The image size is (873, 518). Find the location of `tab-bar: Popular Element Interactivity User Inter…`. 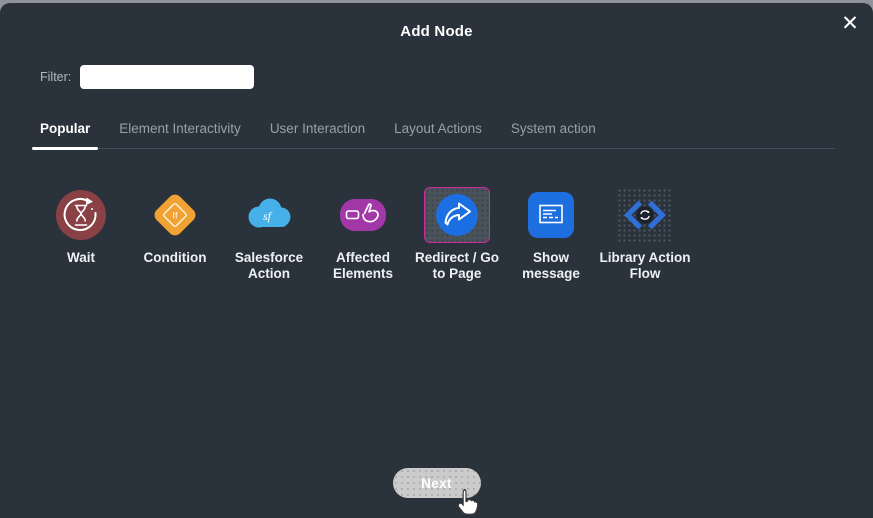

tab-bar: Popular Element Interactivity User Inter… is located at coordinates (433, 135).